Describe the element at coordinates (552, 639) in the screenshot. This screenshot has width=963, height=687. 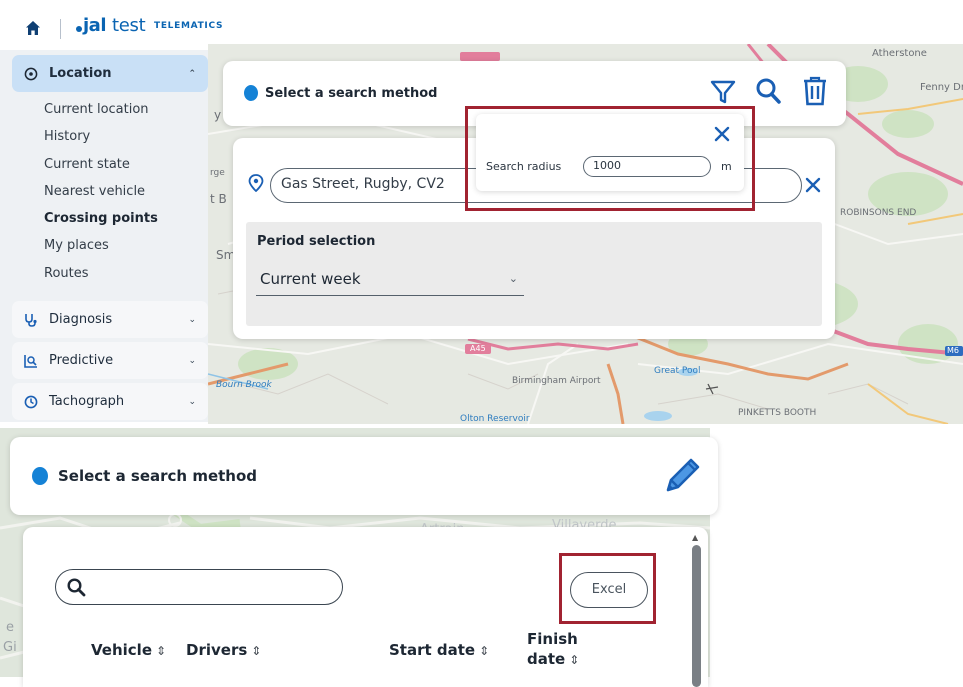
I see `column-header-label: Finish` at that location.